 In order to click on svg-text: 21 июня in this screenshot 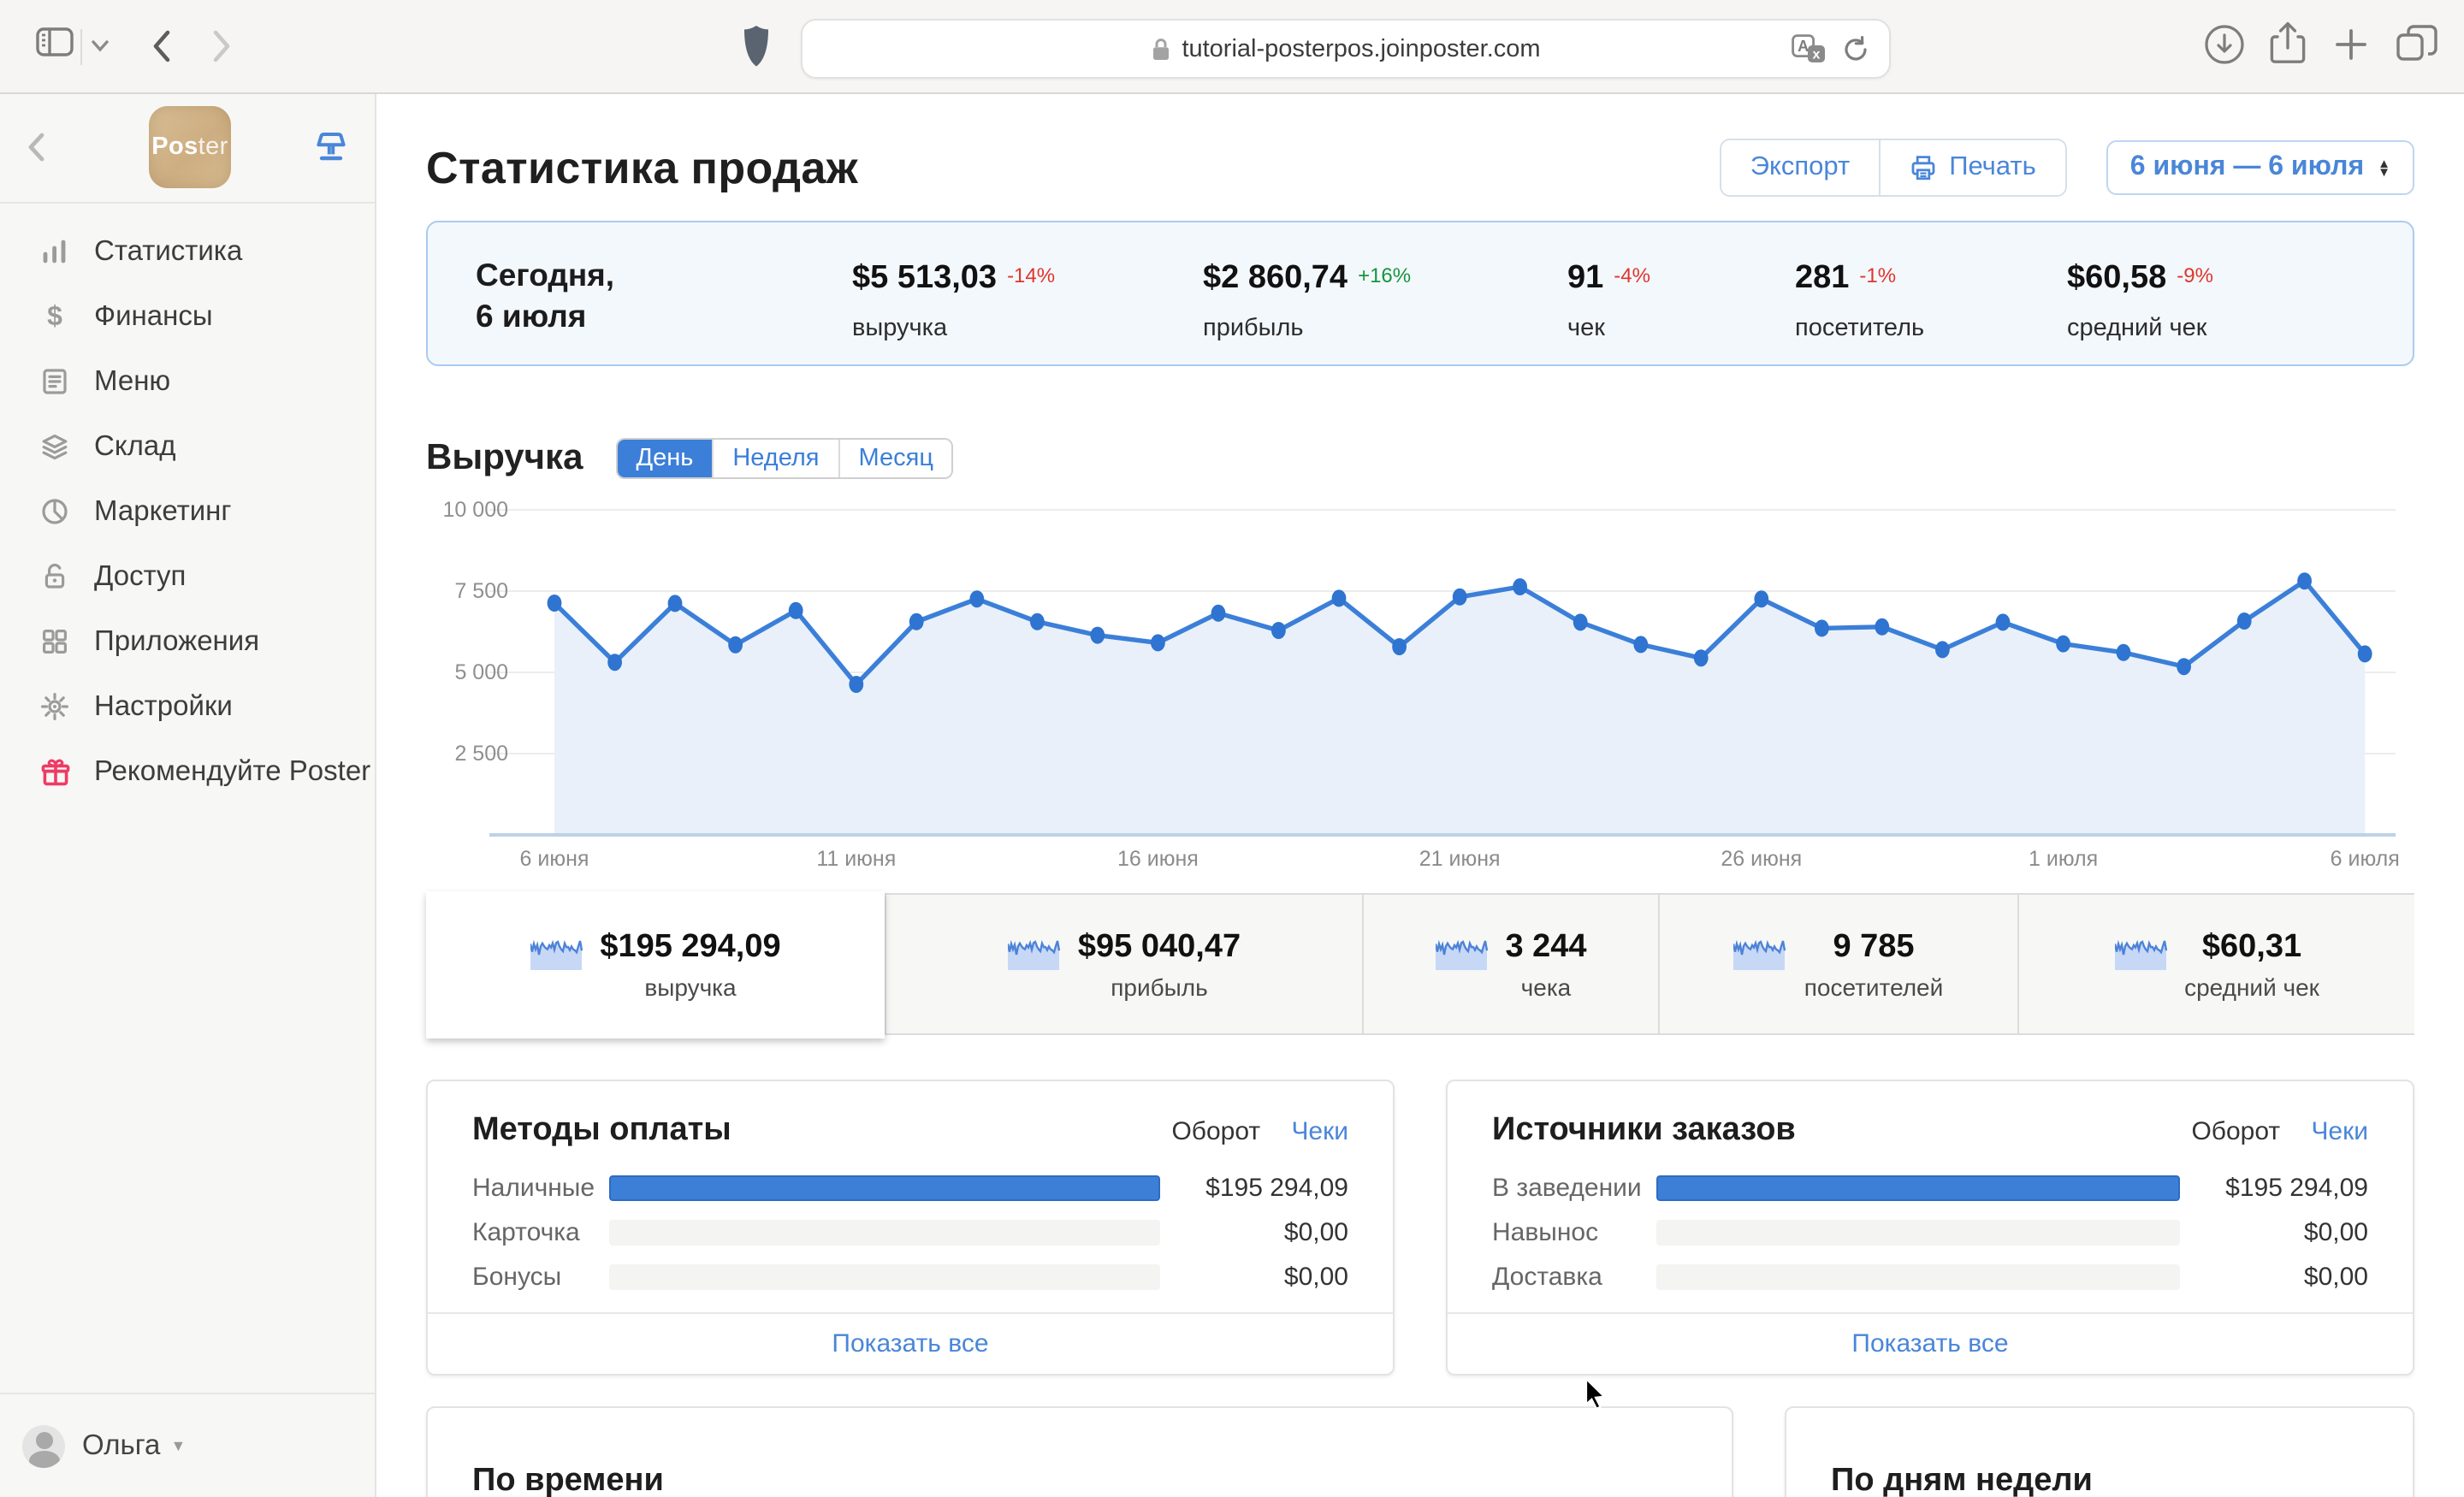, I will do `click(1460, 859)`.